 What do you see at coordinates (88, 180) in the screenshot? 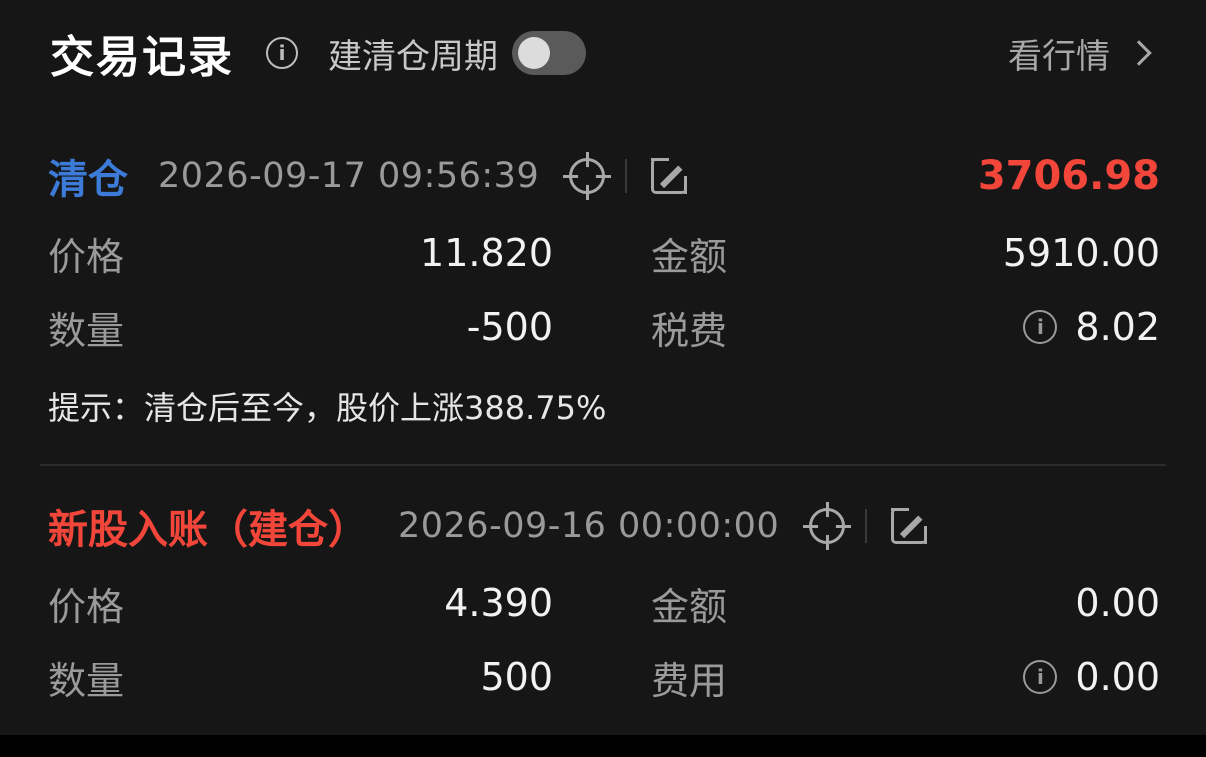
I see `record-type: 清仓` at bounding box center [88, 180].